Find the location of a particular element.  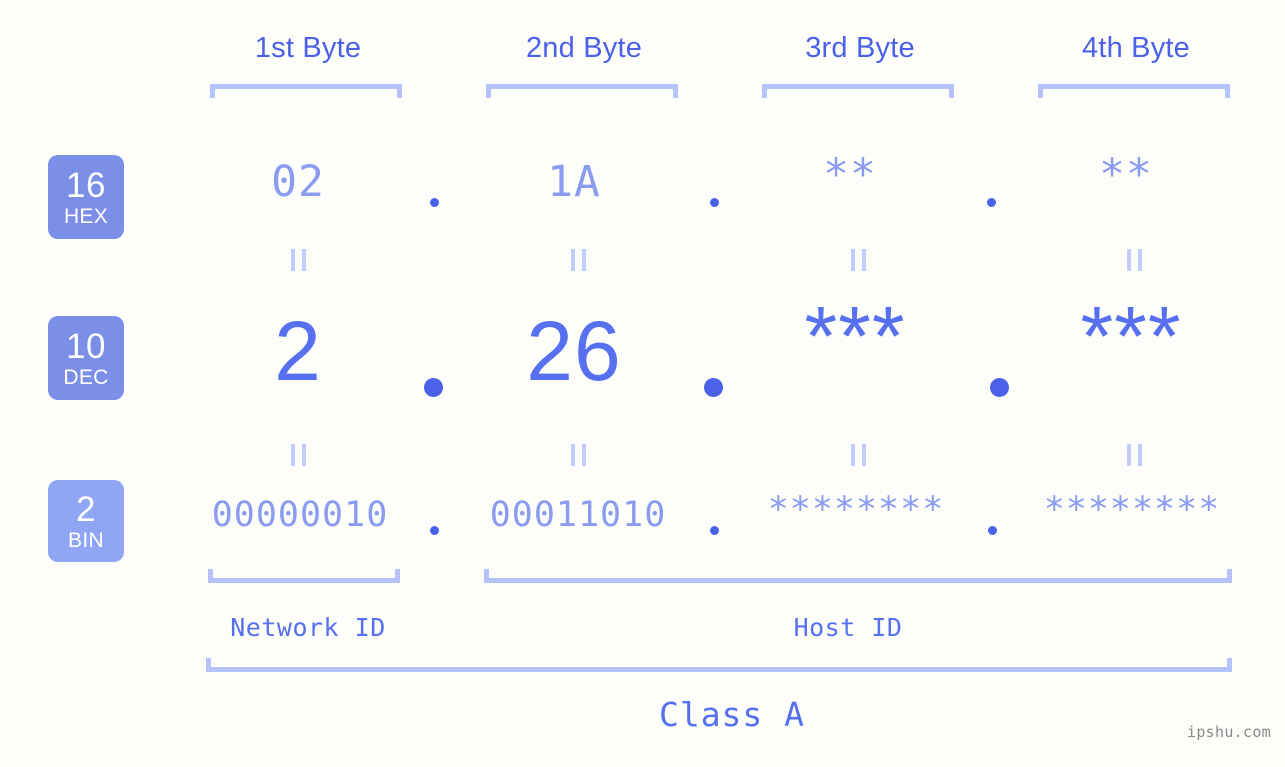

class-label: Class A is located at coordinates (732, 714).